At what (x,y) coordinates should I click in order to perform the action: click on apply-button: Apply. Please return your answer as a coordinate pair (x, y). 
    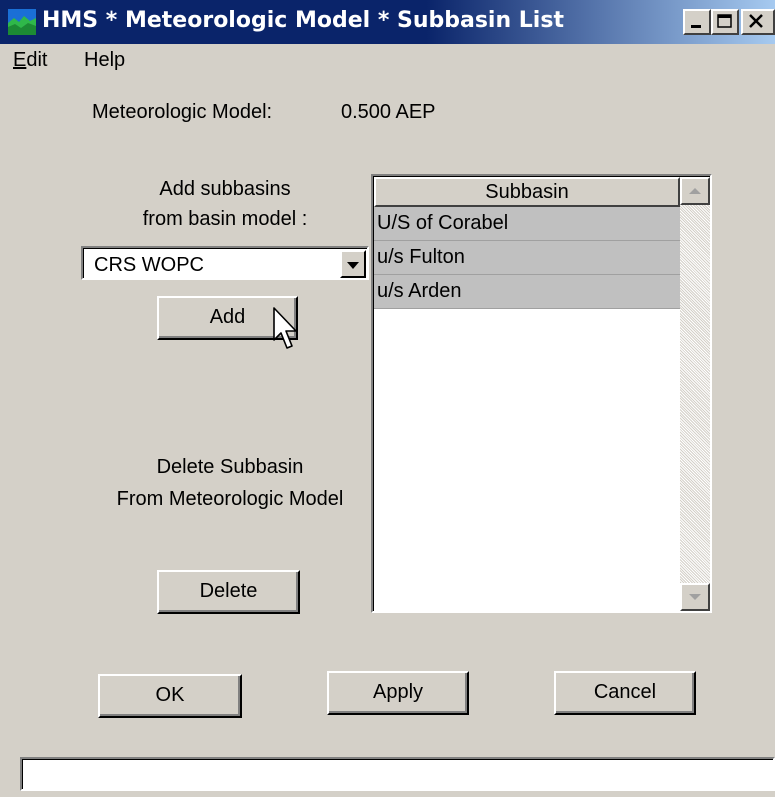
    Looking at the image, I should click on (398, 693).